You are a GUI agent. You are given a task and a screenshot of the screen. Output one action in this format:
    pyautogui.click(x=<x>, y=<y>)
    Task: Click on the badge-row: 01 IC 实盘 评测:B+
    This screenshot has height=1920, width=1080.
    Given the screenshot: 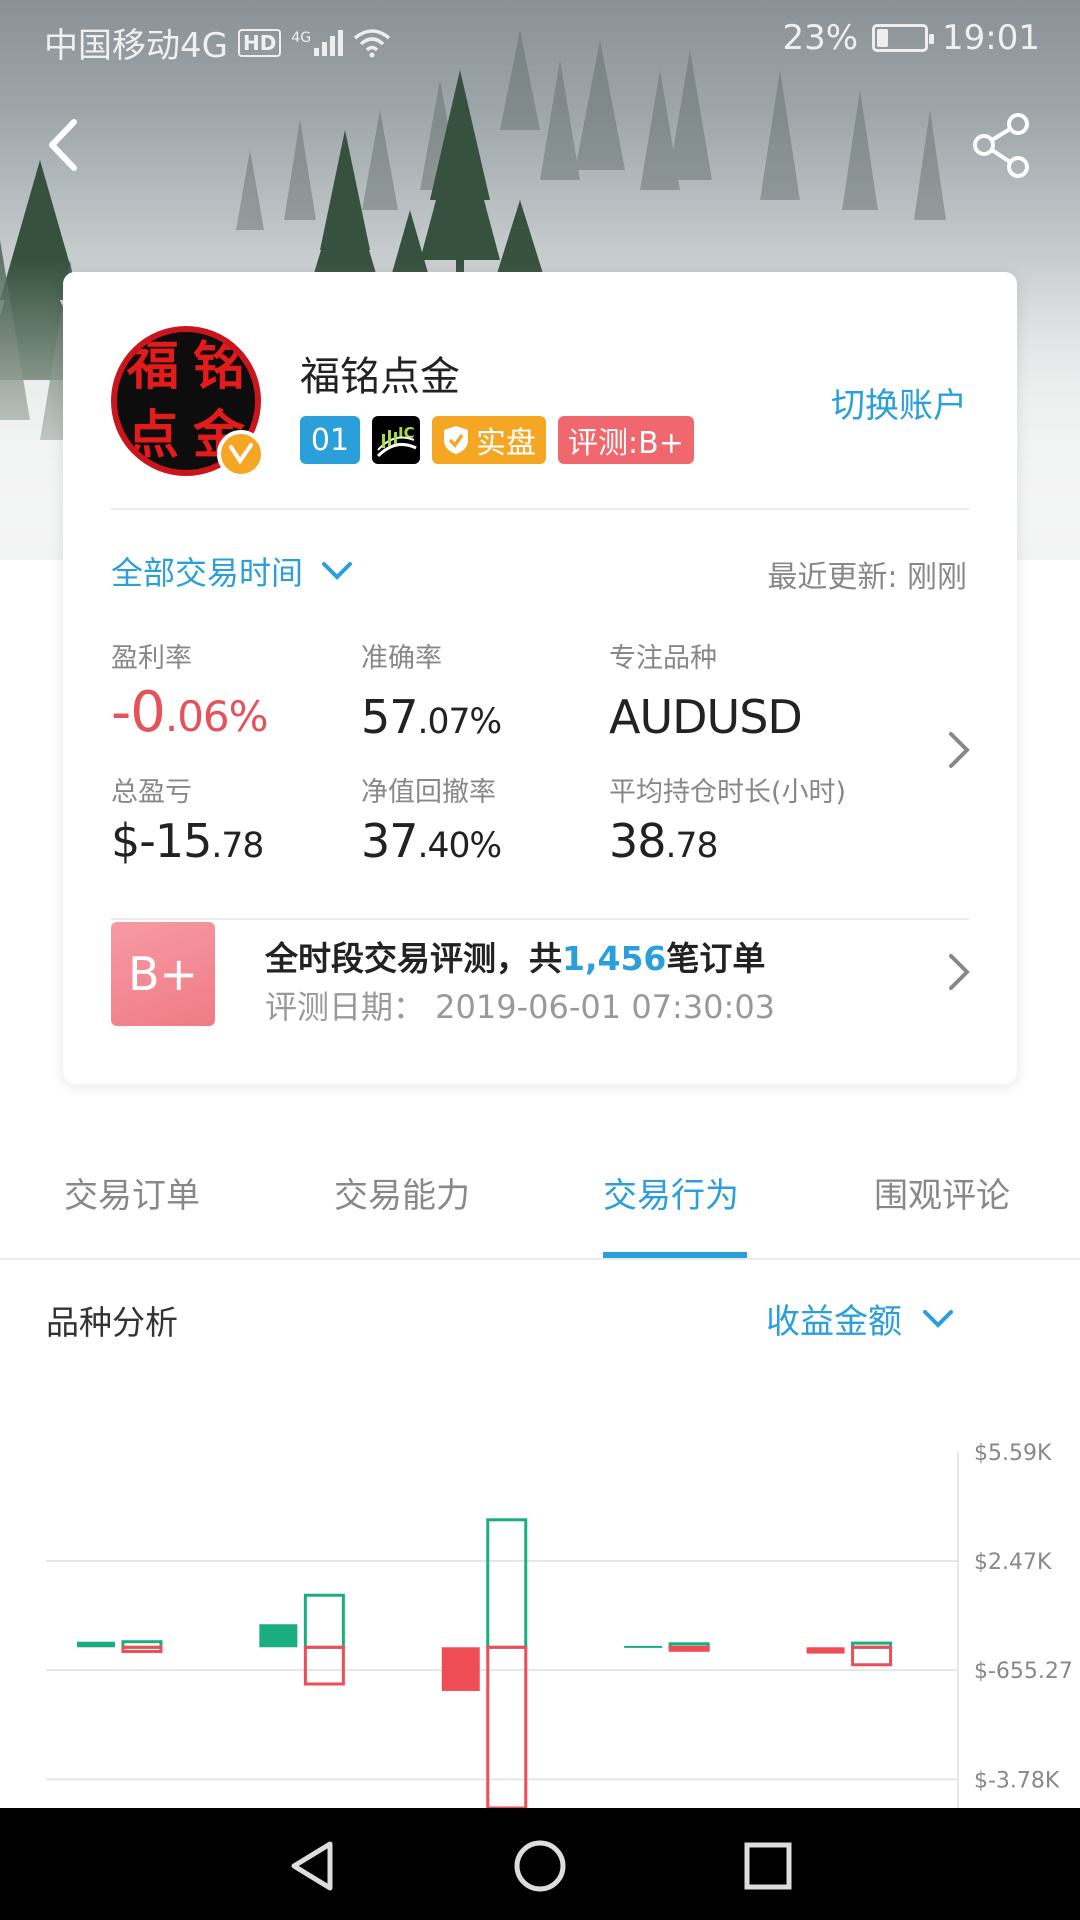 What is the action you would take?
    pyautogui.click(x=497, y=440)
    